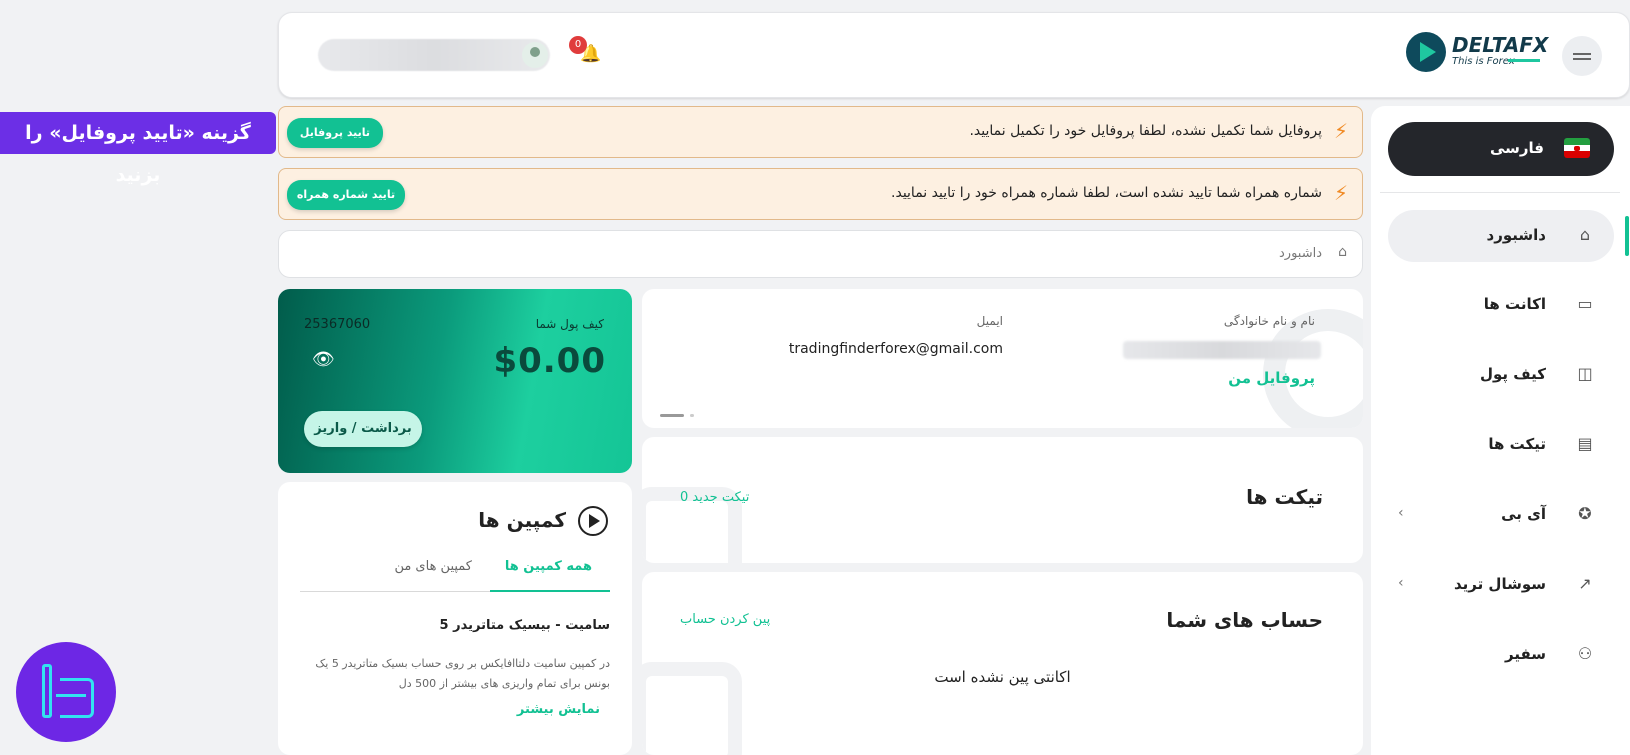 This screenshot has width=1630, height=755. Describe the element at coordinates (1585, 303) in the screenshot. I see `accounts-icon: ▭` at that location.